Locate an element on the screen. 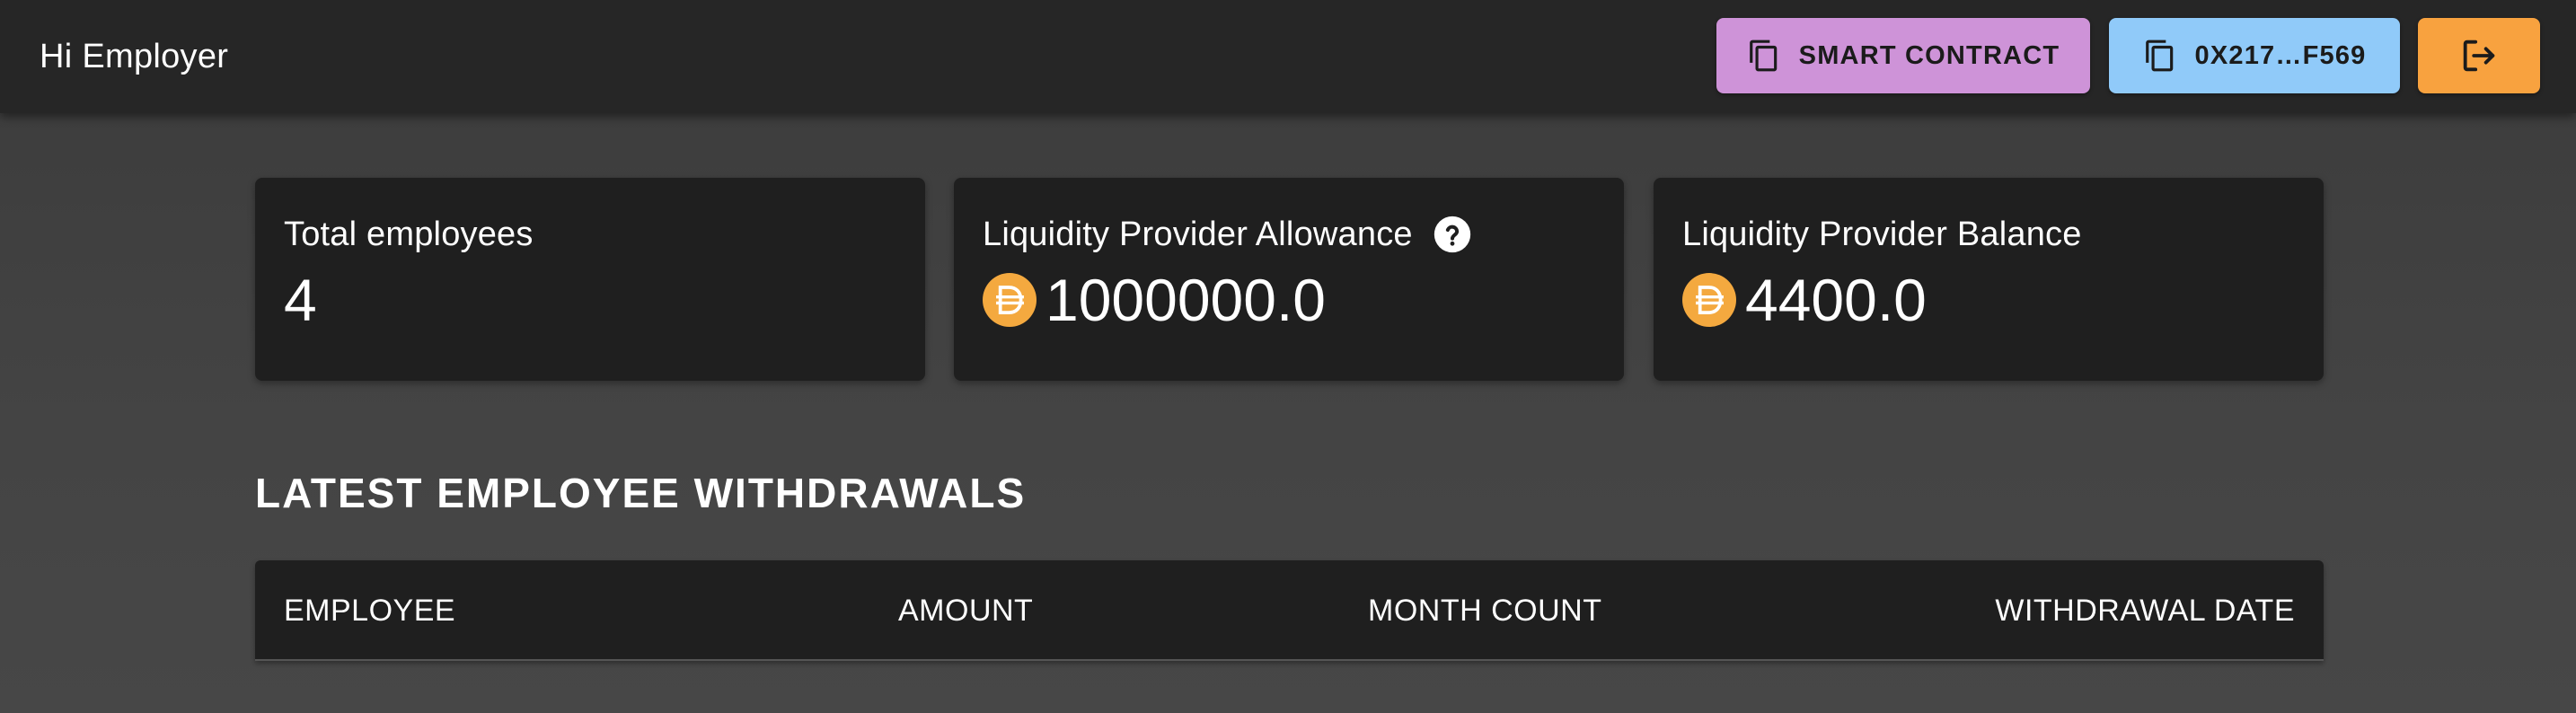 The width and height of the screenshot is (2576, 713). card-value: 4400.0 is located at coordinates (1988, 300).